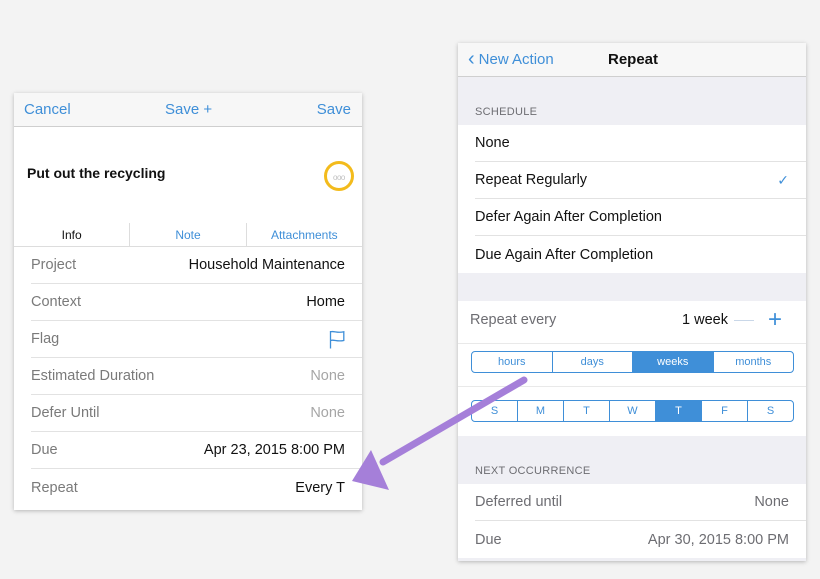 This screenshot has height=579, width=820. What do you see at coordinates (54, 265) in the screenshot?
I see `row-label: Project` at bounding box center [54, 265].